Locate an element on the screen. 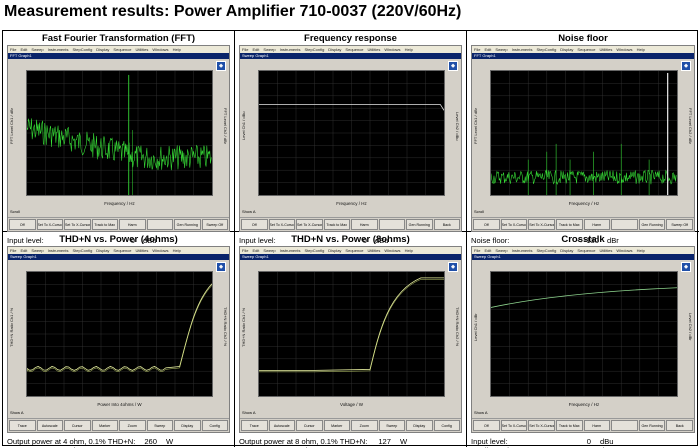 Image resolution: width=700 pixels, height=448 pixels. toolbar-button: Marker is located at coordinates (104, 425).